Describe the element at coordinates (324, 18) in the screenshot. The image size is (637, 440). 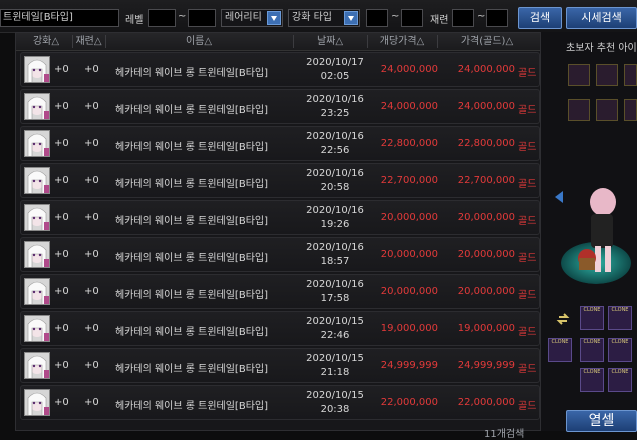
I see `reinforce-type-select: 강화 타입` at that location.